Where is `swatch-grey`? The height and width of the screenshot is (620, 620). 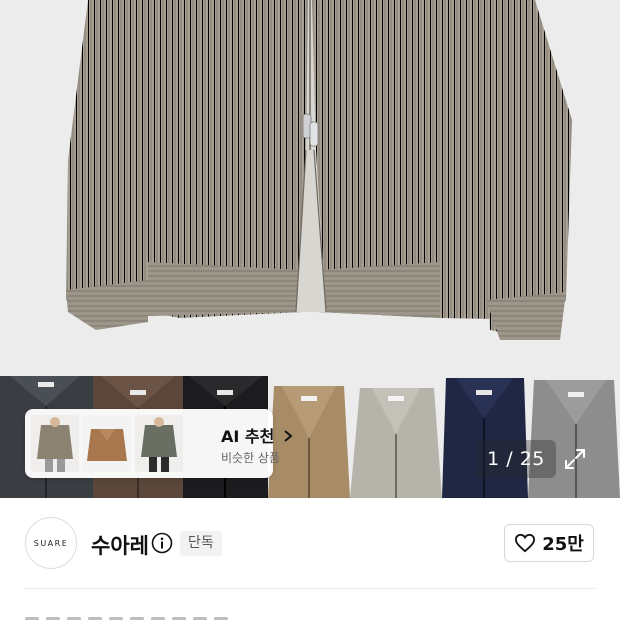
swatch-grey is located at coordinates (574, 437).